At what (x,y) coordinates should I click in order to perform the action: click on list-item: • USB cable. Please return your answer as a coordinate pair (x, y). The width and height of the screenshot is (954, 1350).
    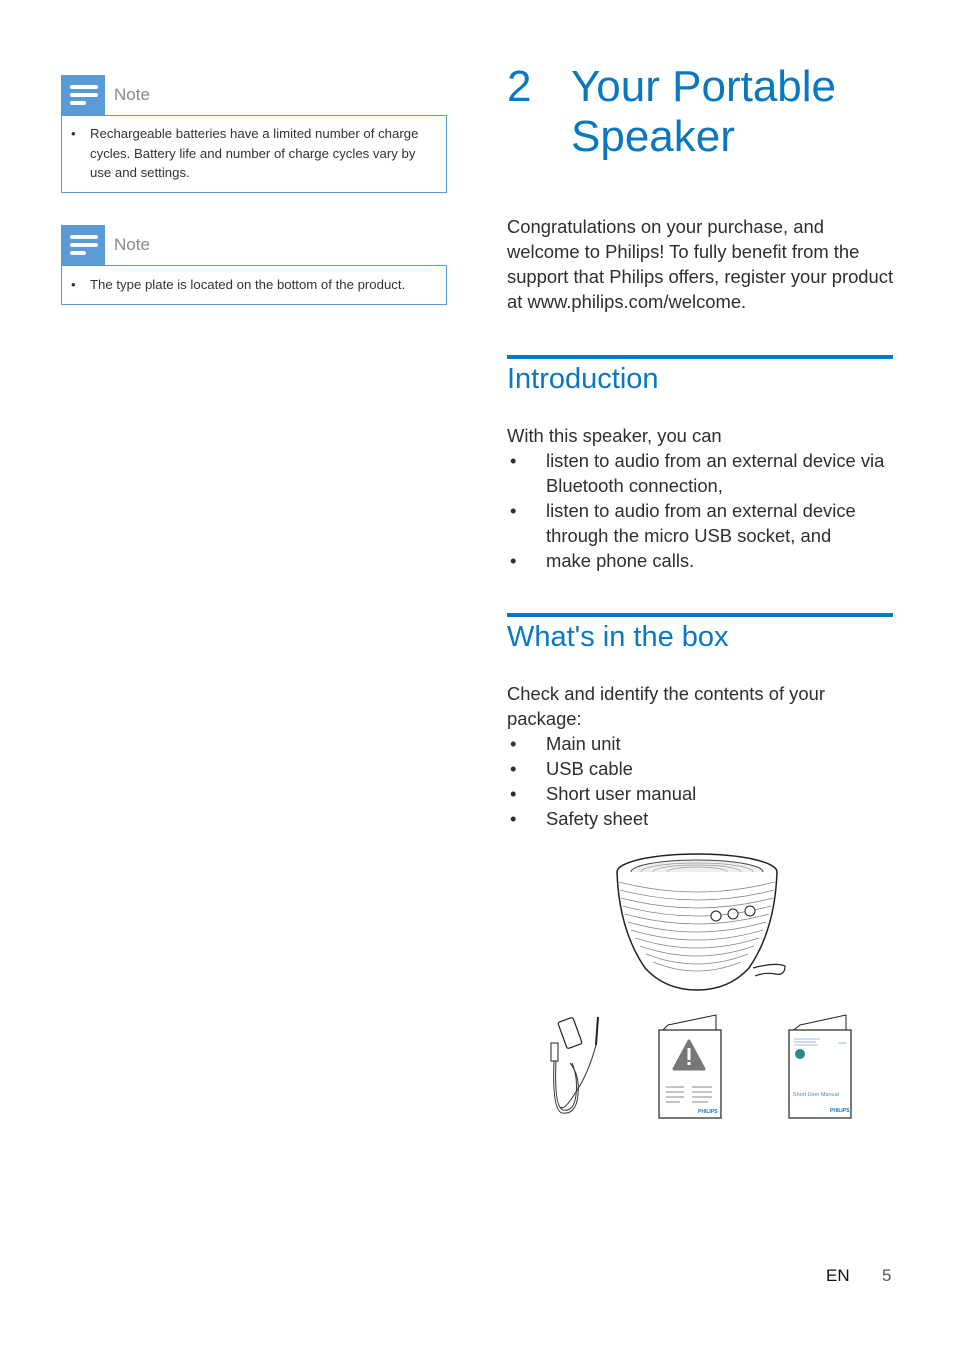
    Looking at the image, I should click on (677, 768).